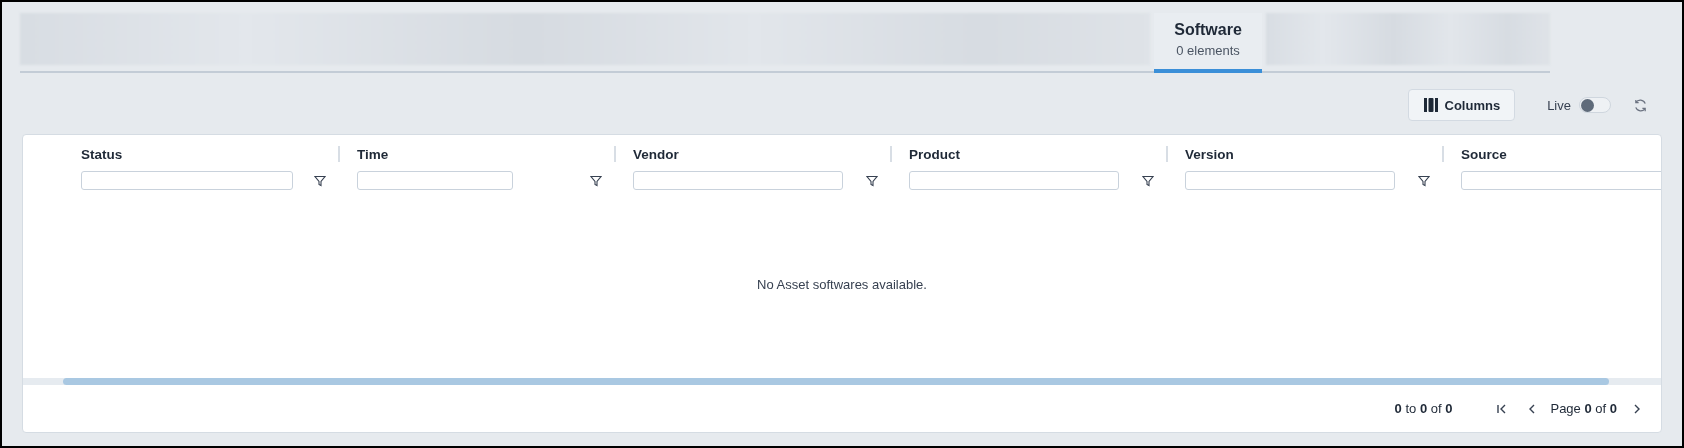 Image resolution: width=1684 pixels, height=448 pixels. Describe the element at coordinates (102, 154) in the screenshot. I see `column-header: Status` at that location.